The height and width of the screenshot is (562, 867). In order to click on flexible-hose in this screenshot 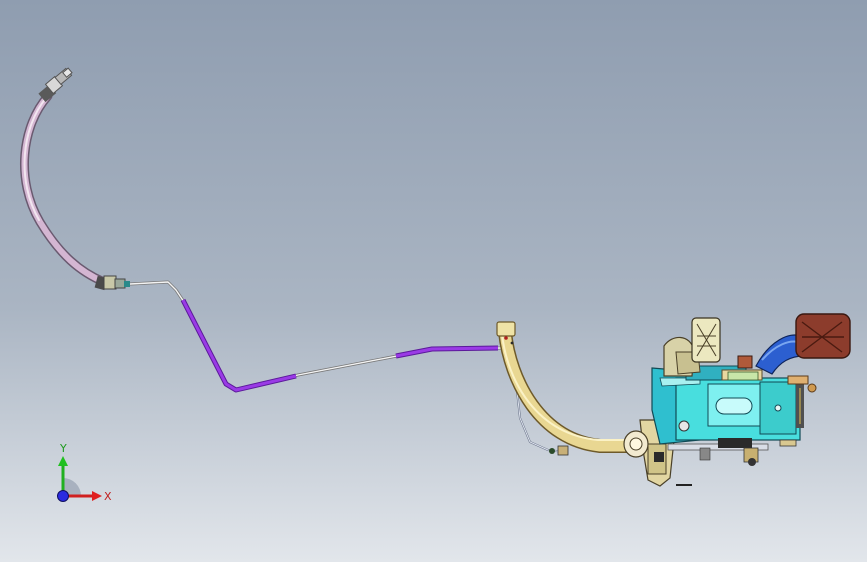, I will do `click(64, 189)`.